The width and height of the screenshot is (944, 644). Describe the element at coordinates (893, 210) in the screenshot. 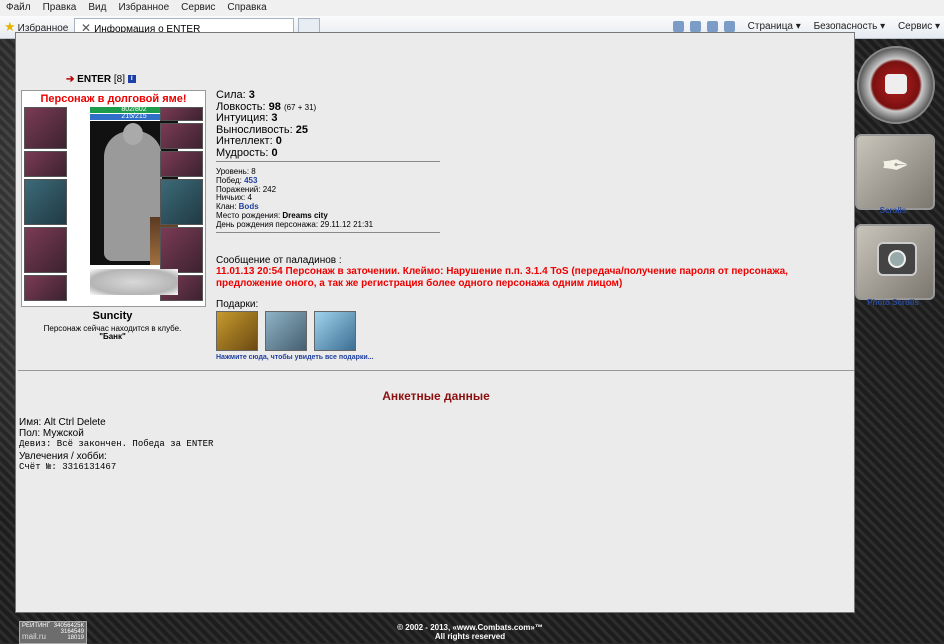

I see `scrolls-link: Scrolls` at that location.